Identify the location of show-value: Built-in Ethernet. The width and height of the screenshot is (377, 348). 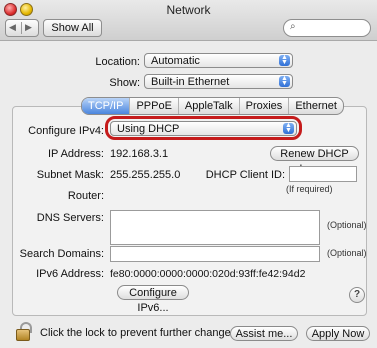
(190, 82).